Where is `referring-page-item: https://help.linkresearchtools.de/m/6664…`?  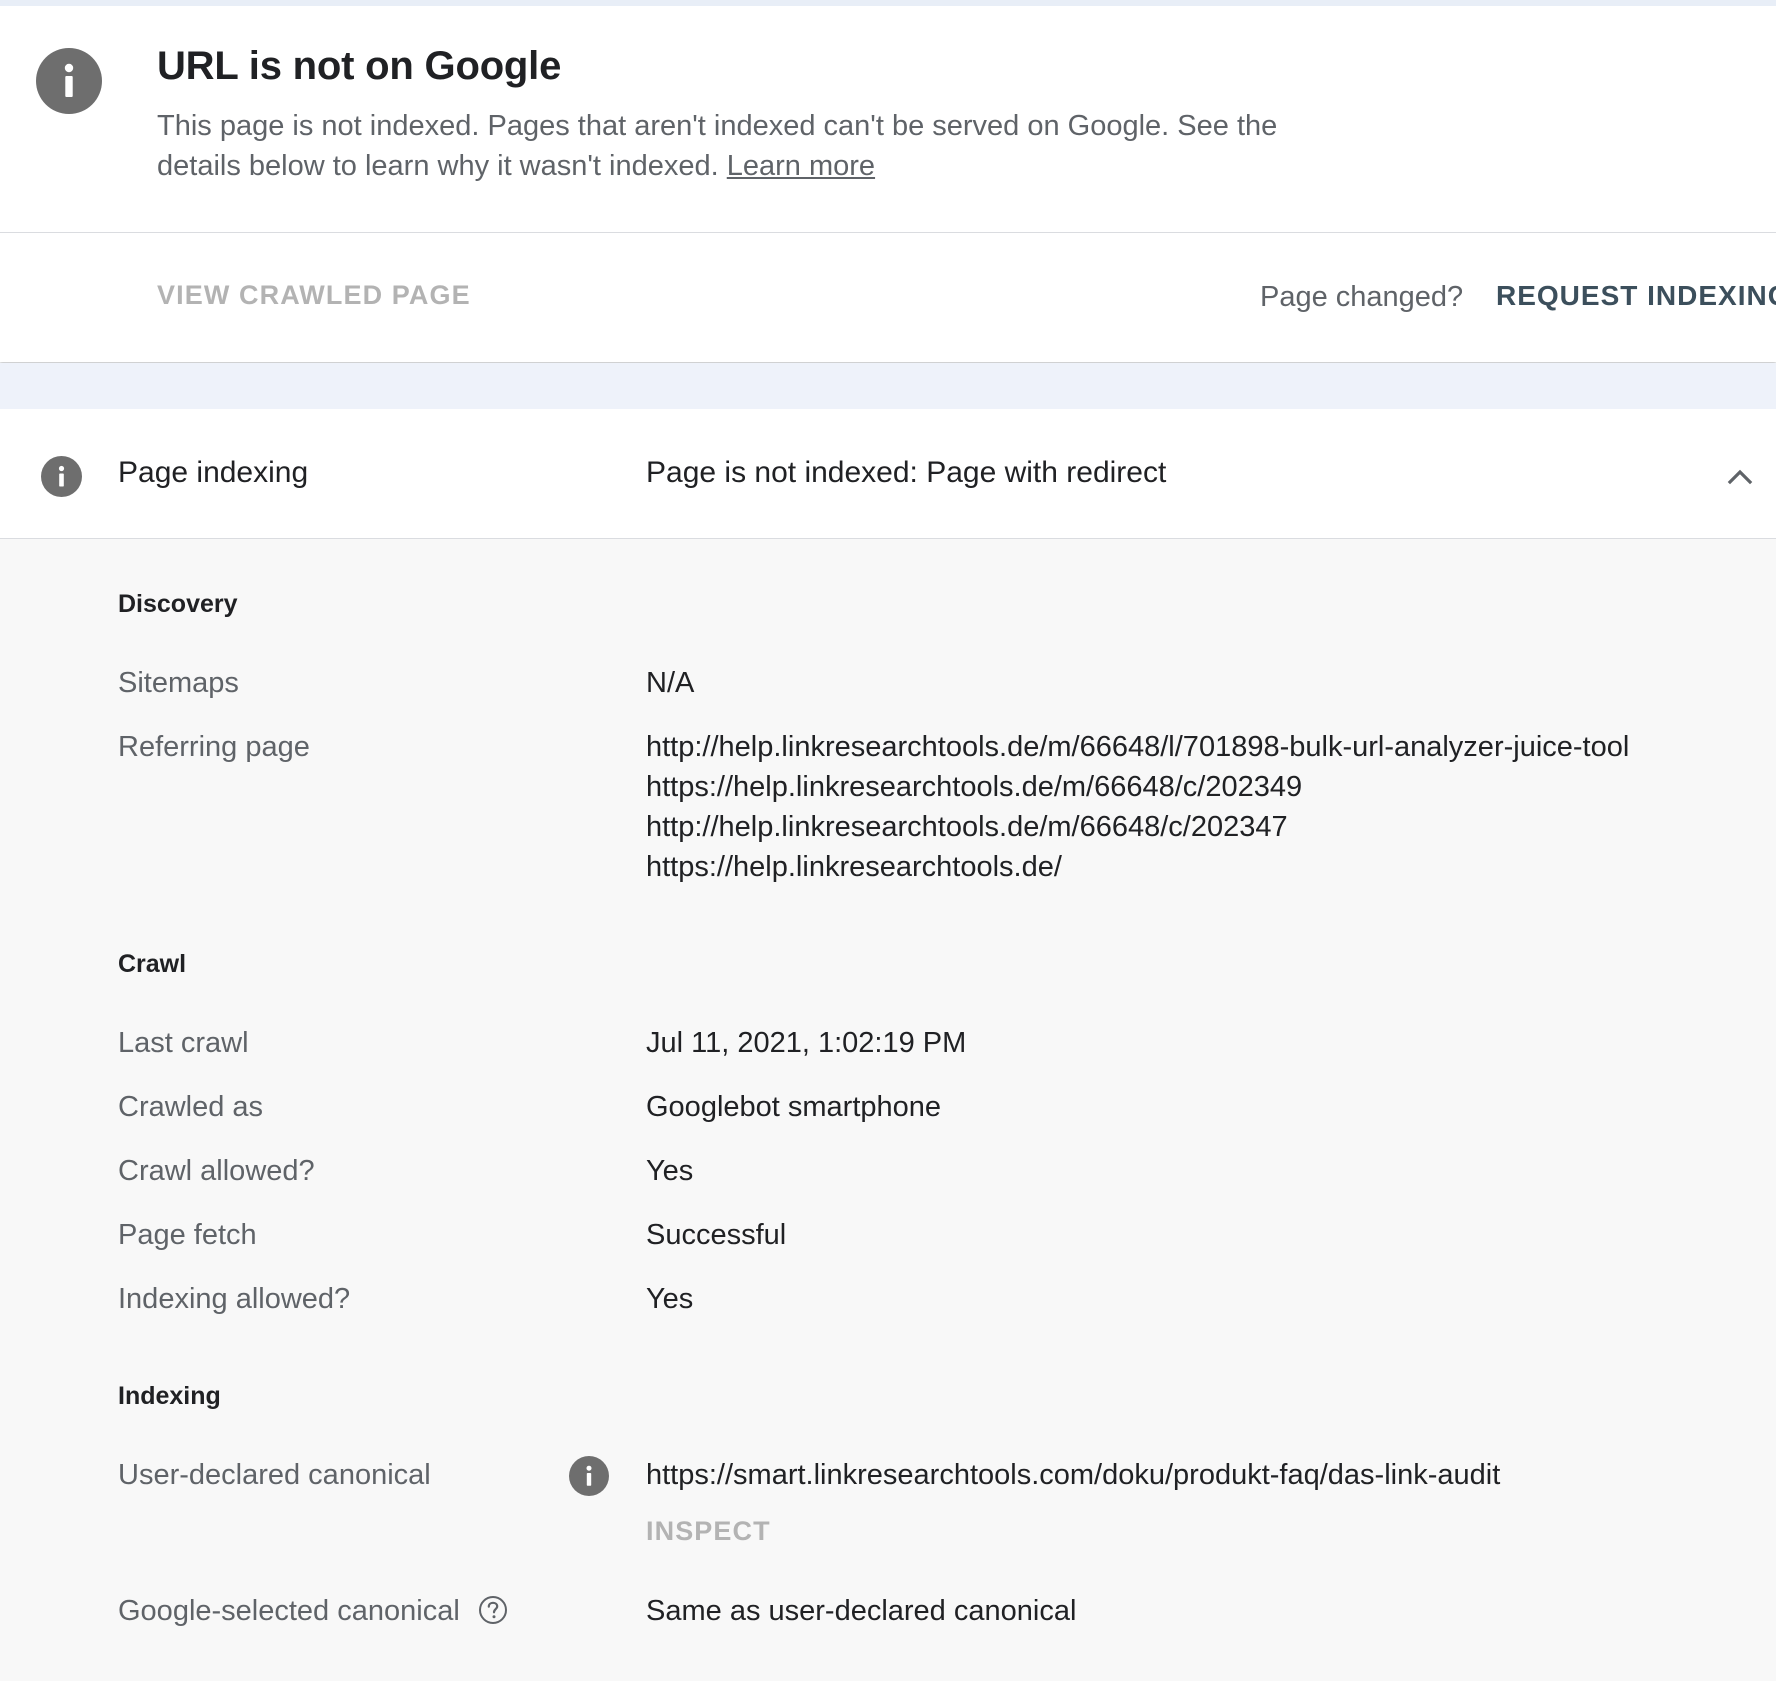 referring-page-item: https://help.linkresearchtools.de/m/6664… is located at coordinates (974, 787).